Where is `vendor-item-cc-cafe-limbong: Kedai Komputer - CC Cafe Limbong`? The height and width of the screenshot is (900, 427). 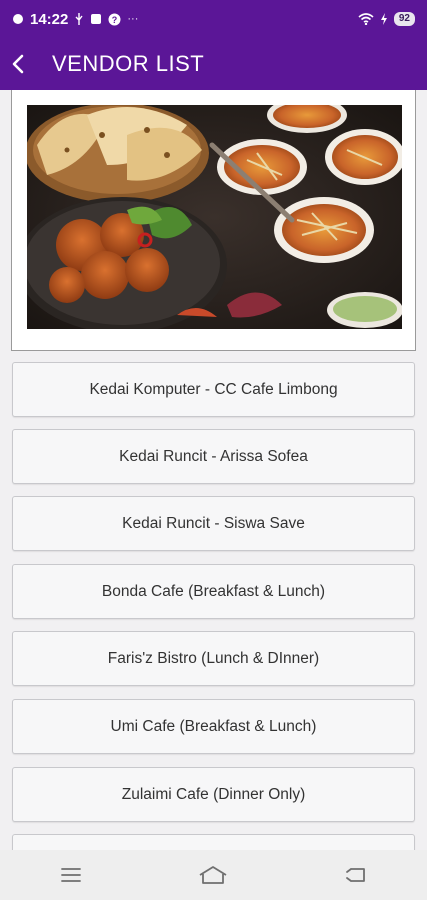 vendor-item-cc-cafe-limbong: Kedai Komputer - CC Cafe Limbong is located at coordinates (213, 389).